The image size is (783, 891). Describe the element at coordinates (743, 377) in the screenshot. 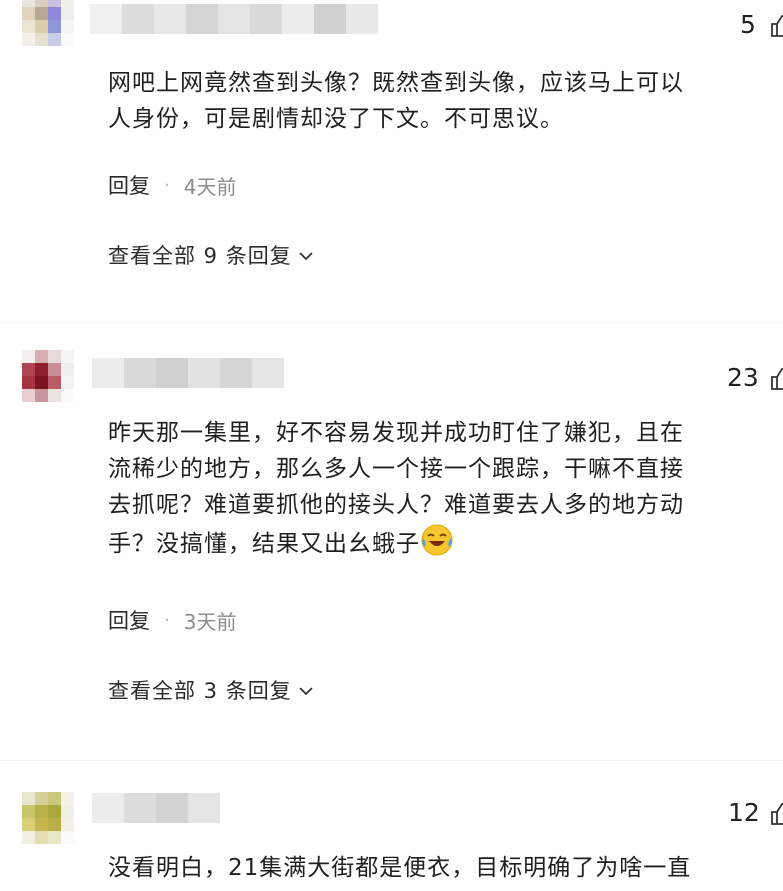

I see `like-count: 23` at that location.